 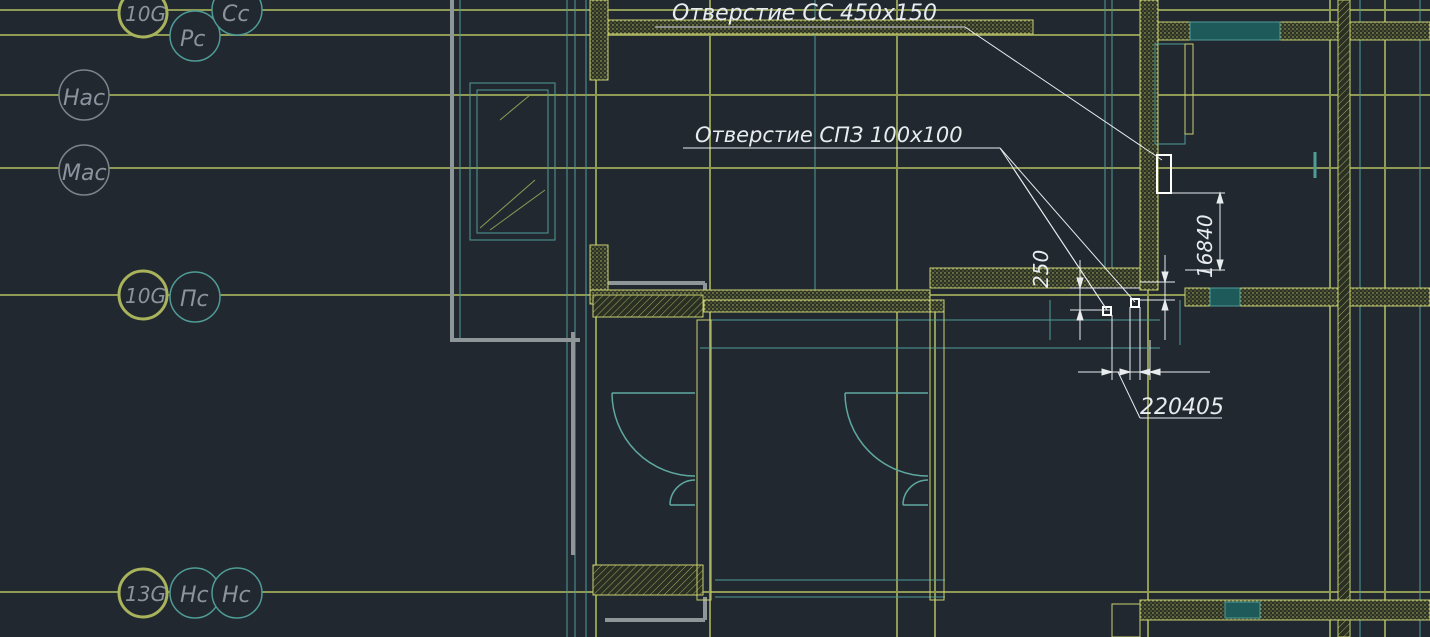 I want to click on doors, so click(x=770, y=449).